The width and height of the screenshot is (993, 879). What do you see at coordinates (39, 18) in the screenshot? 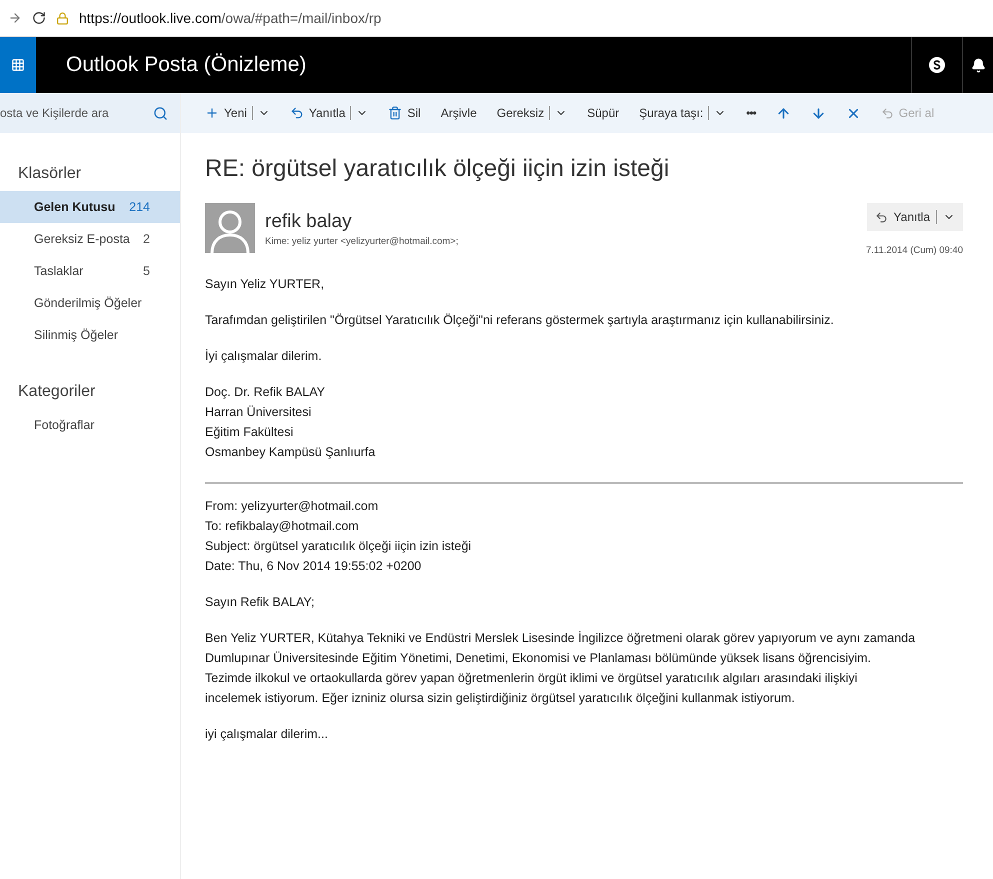
I see `reload-icon` at bounding box center [39, 18].